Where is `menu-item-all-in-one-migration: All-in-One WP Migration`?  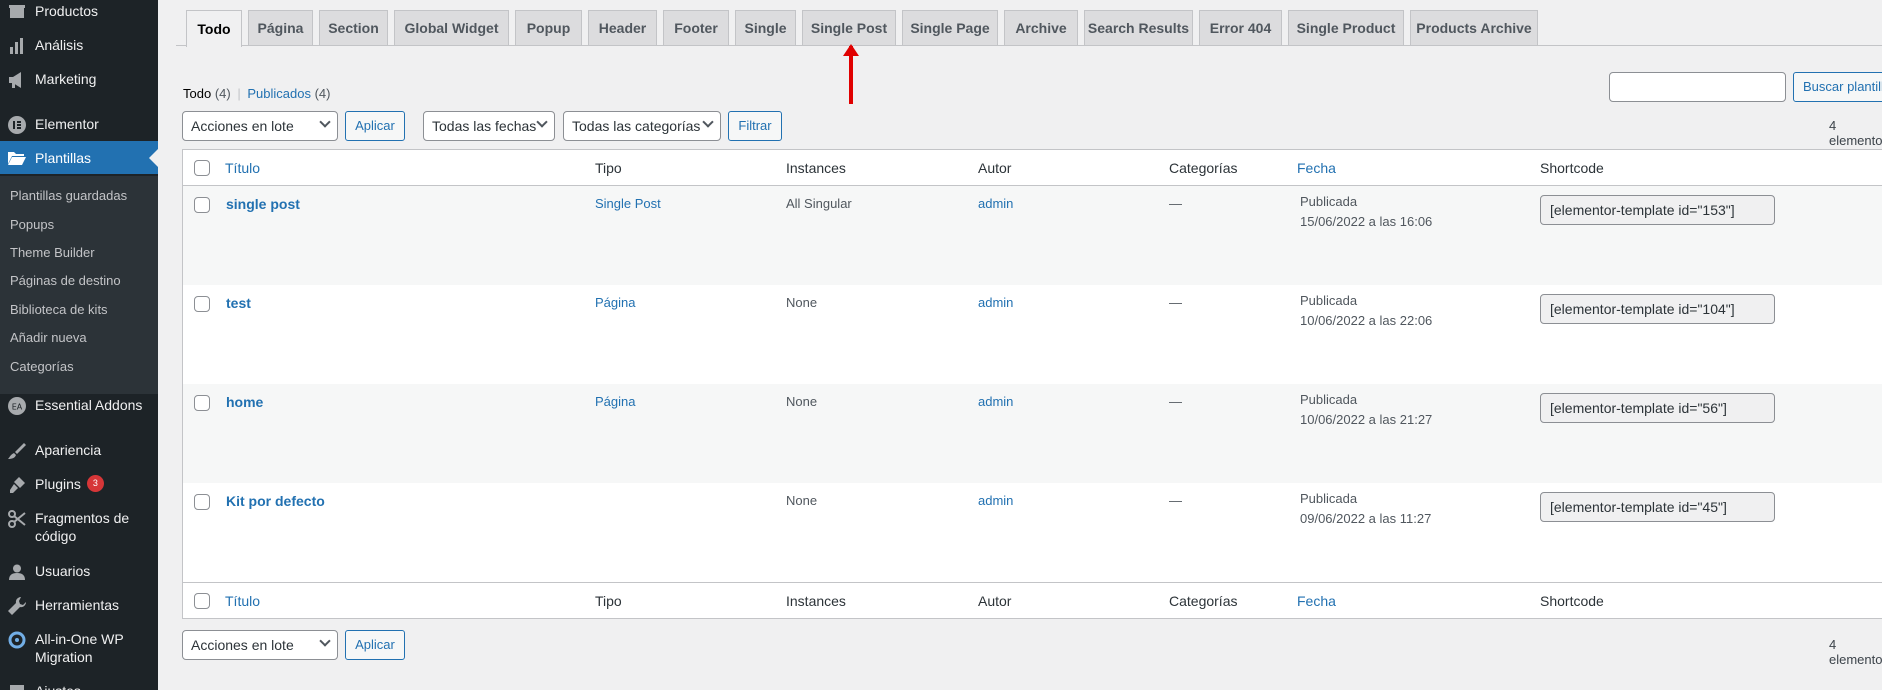 menu-item-all-in-one-migration: All-in-One WP Migration is located at coordinates (79, 648).